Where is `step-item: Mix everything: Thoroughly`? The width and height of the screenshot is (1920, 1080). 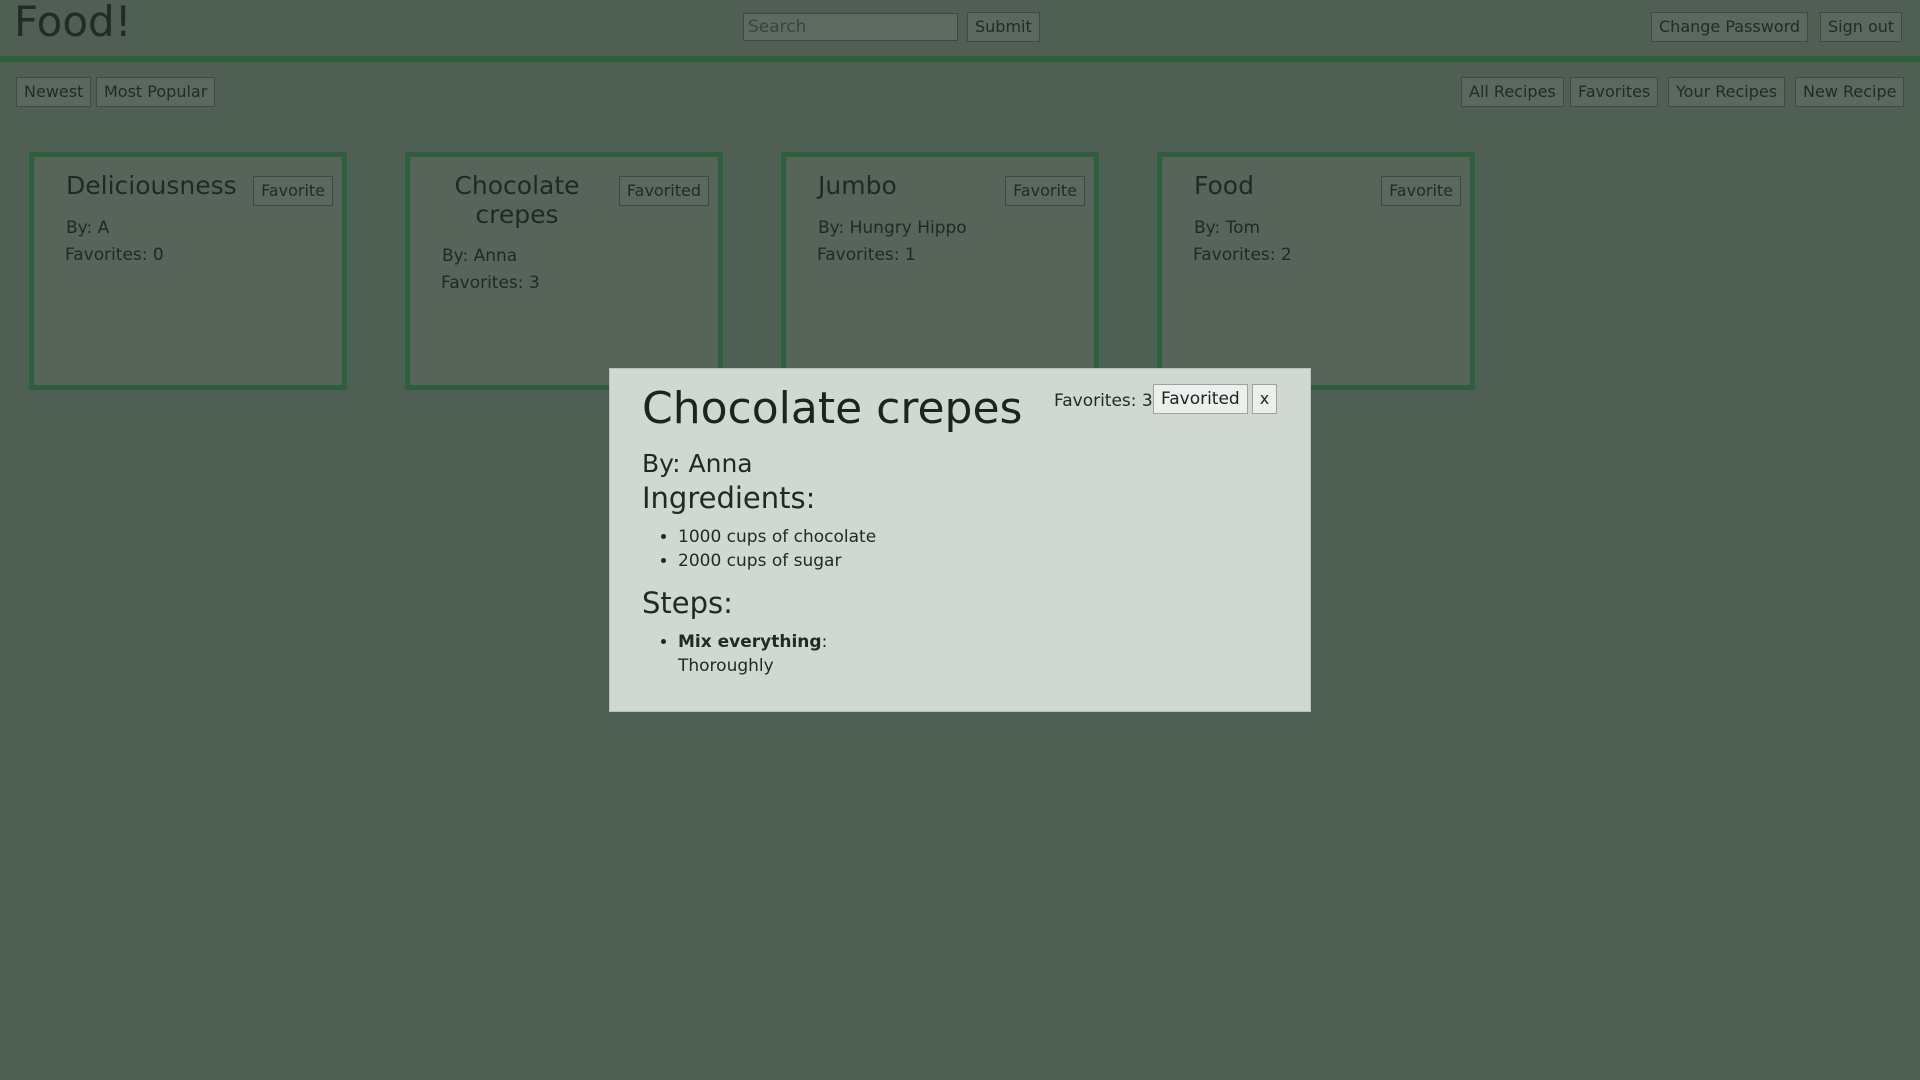
step-item: Mix everything: Thoroughly is located at coordinates (752, 654).